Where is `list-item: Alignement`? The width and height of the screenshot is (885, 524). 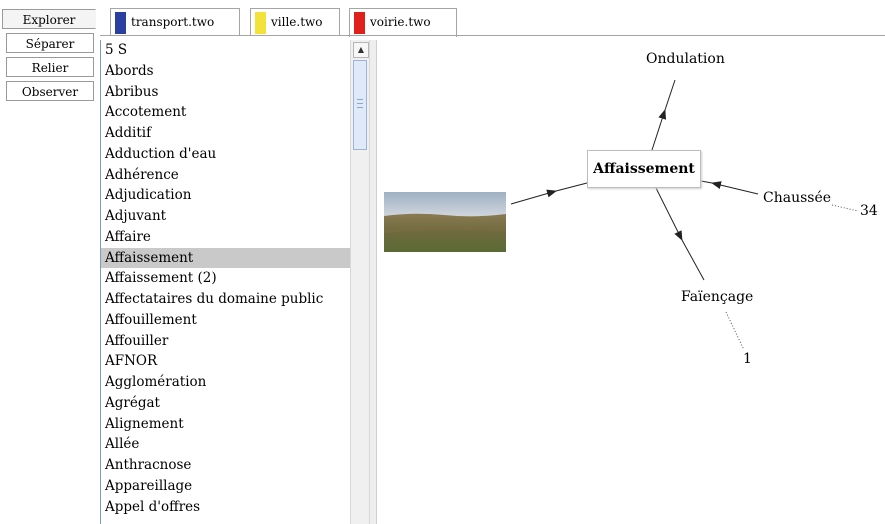
list-item: Alignement is located at coordinates (226, 424).